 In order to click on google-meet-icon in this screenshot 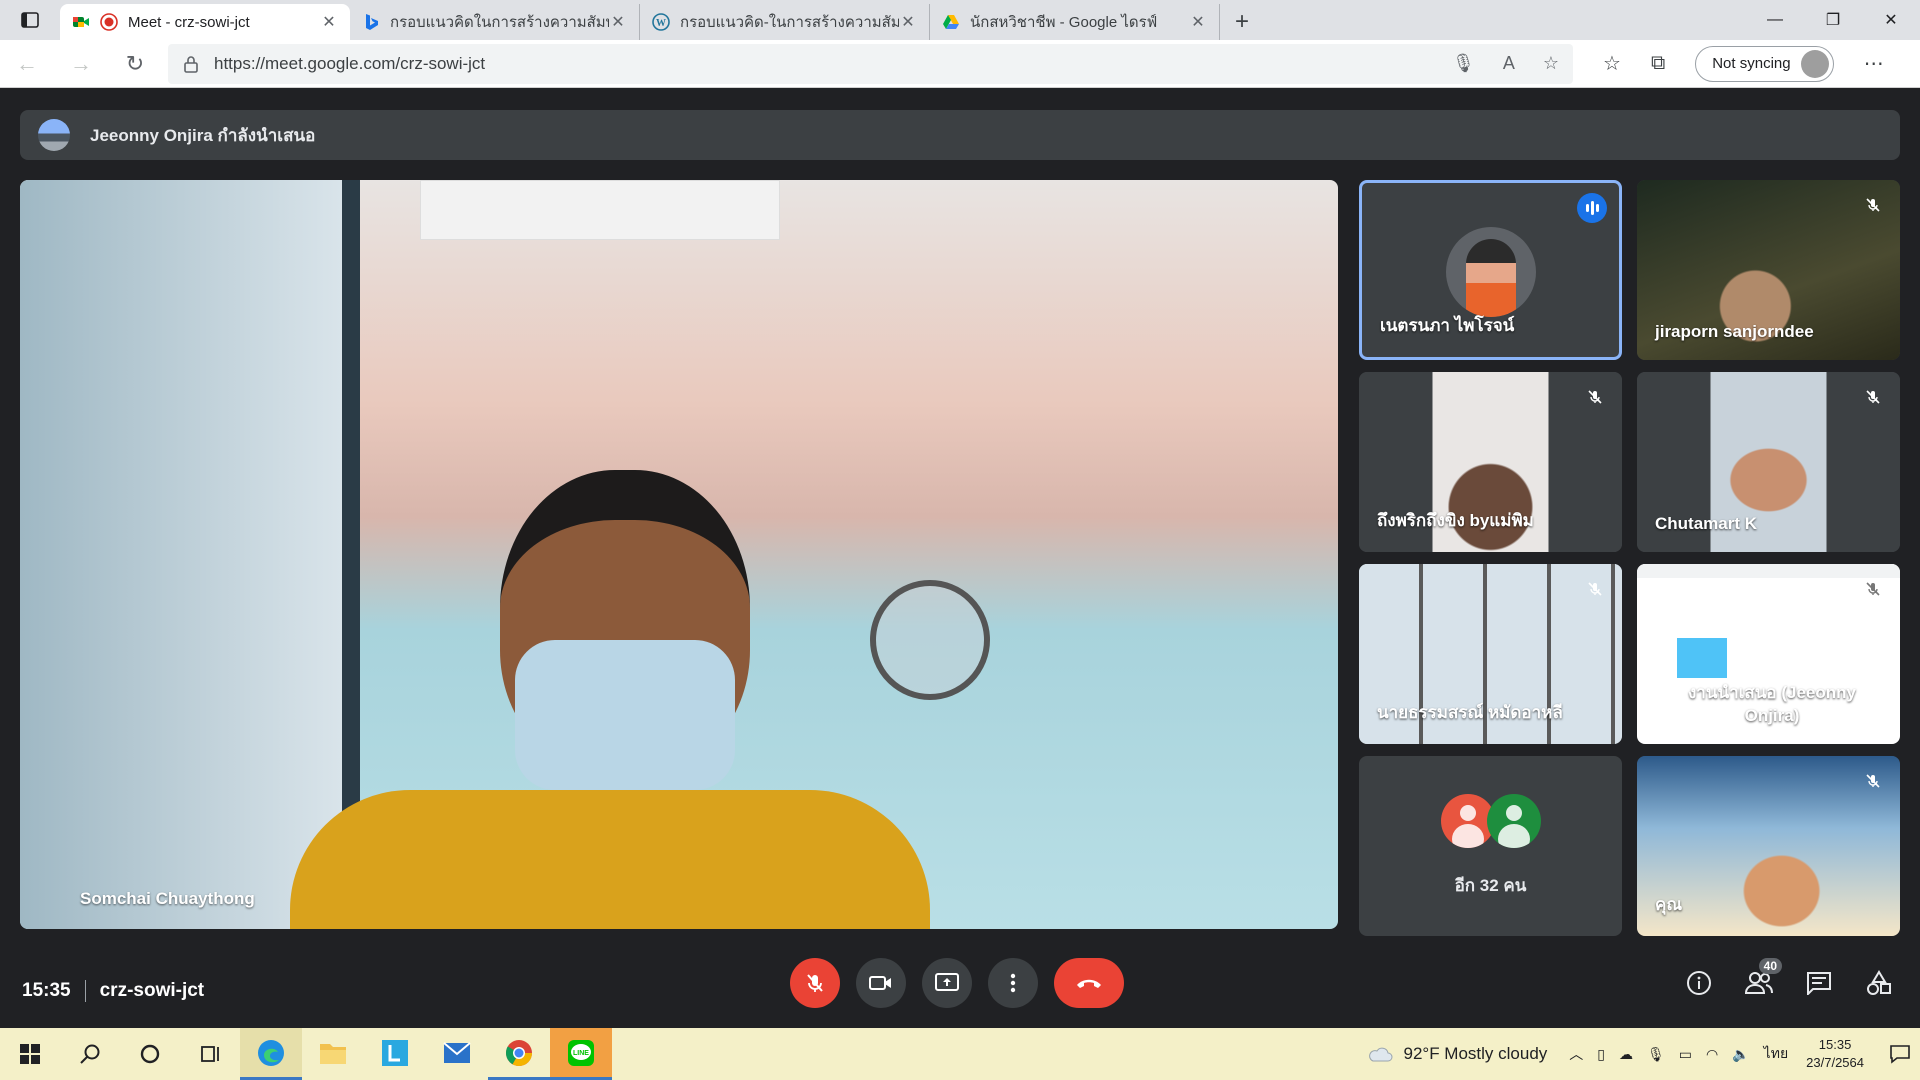, I will do `click(81, 22)`.